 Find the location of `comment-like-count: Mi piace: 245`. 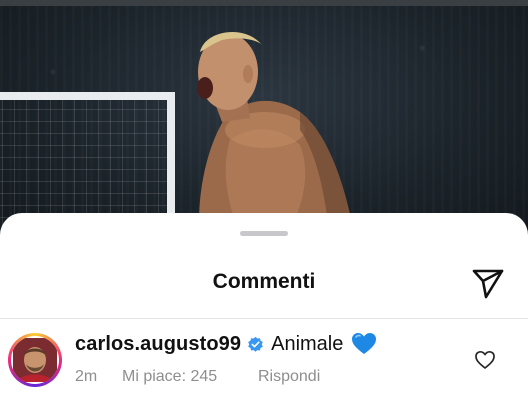

comment-like-count: Mi piace: 245 is located at coordinates (190, 377).